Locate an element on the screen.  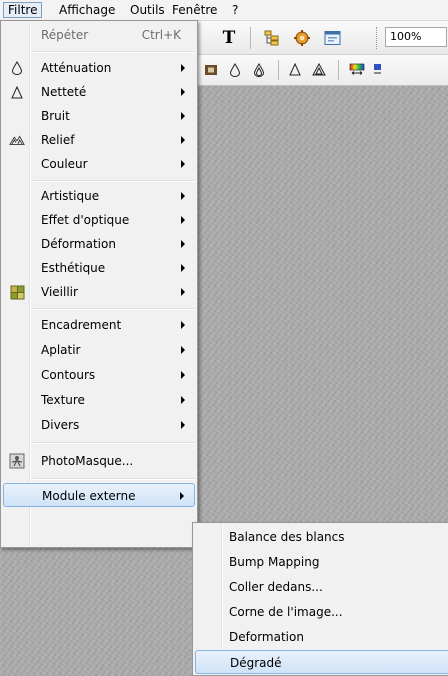
menu-item-label: Module externe is located at coordinates (89, 496).